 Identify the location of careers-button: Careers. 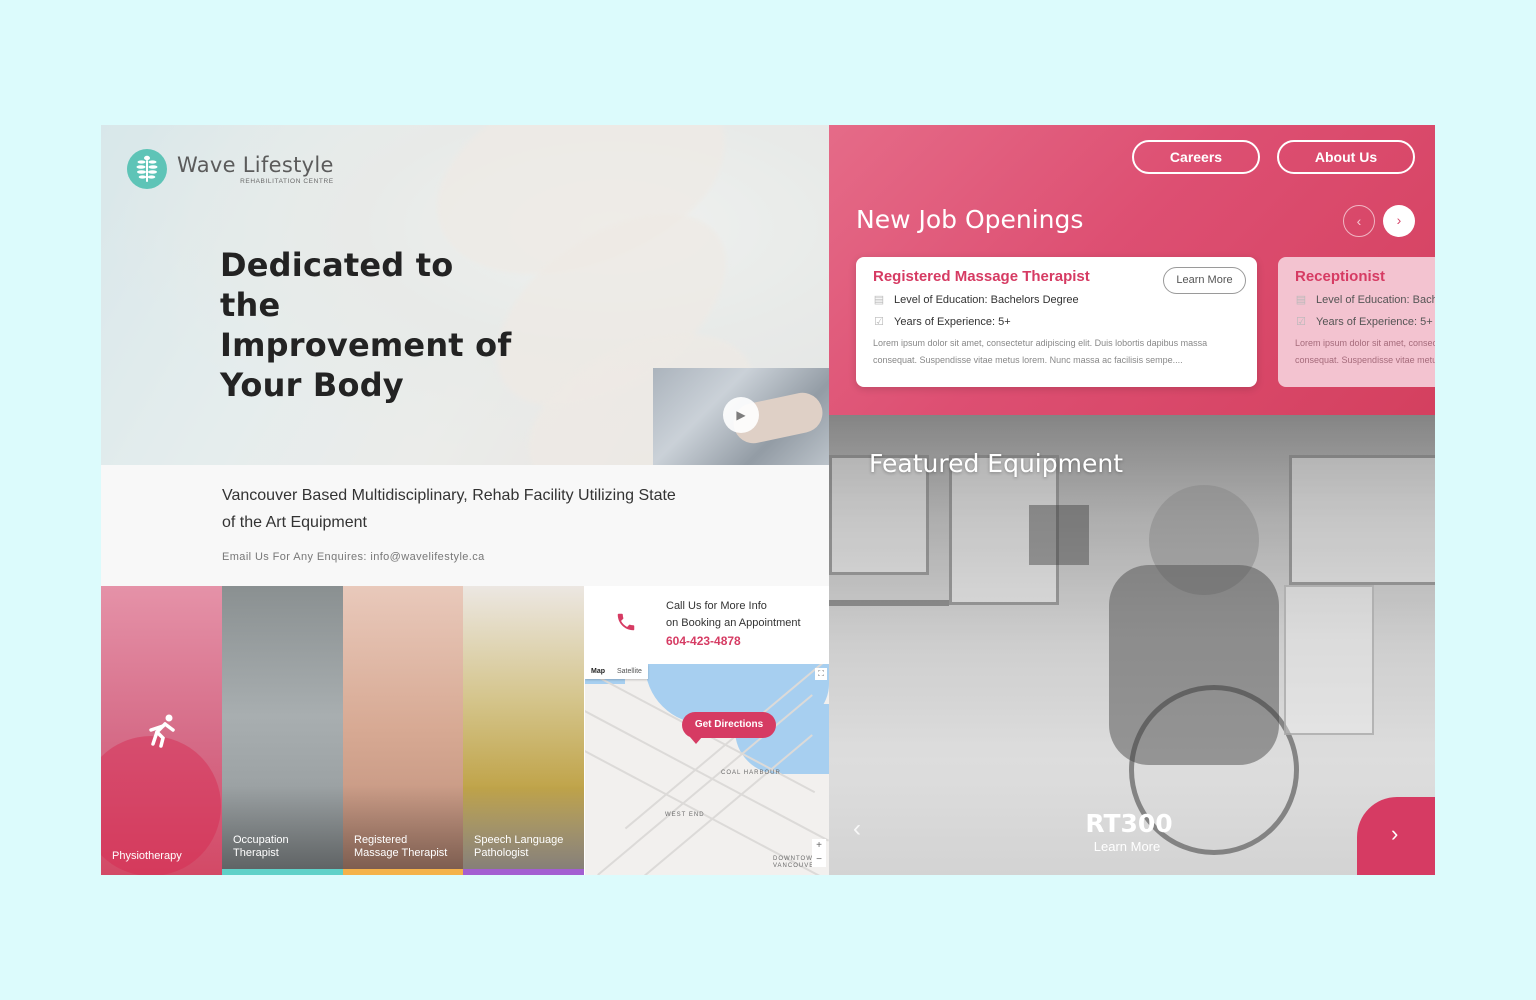
(1196, 157).